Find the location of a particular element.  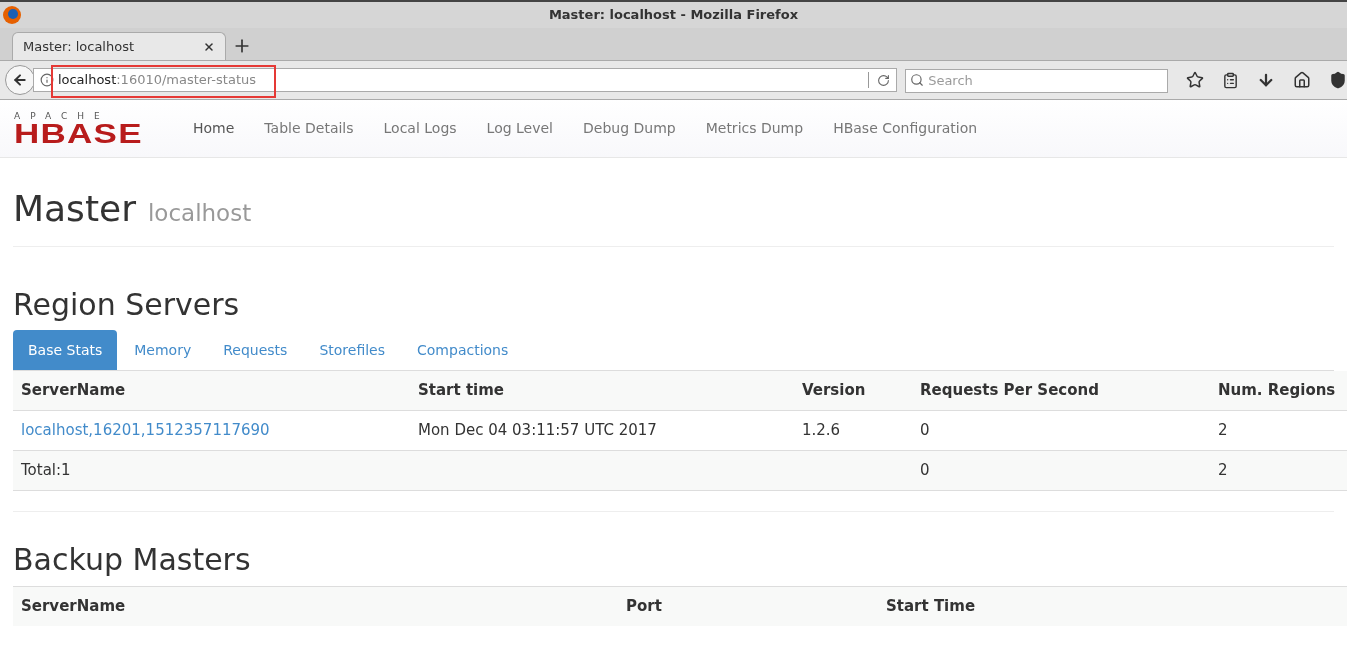

list-icon is located at coordinates (1230, 80).